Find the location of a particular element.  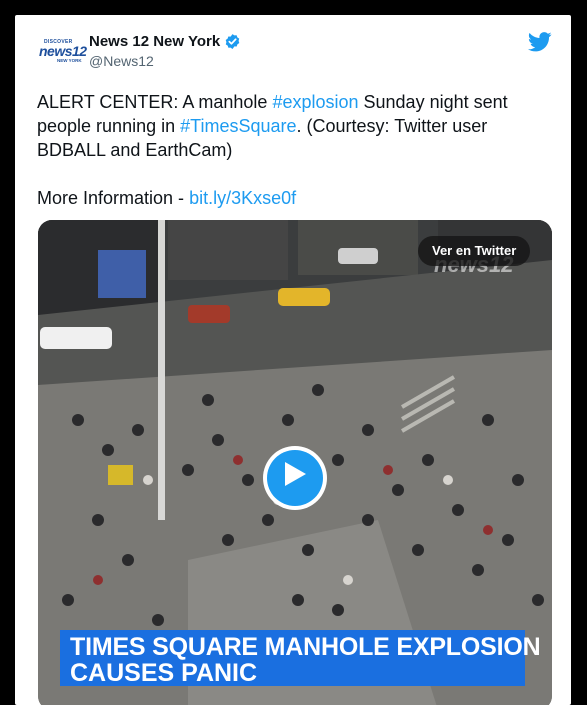

verified-badge-icon is located at coordinates (232, 41).